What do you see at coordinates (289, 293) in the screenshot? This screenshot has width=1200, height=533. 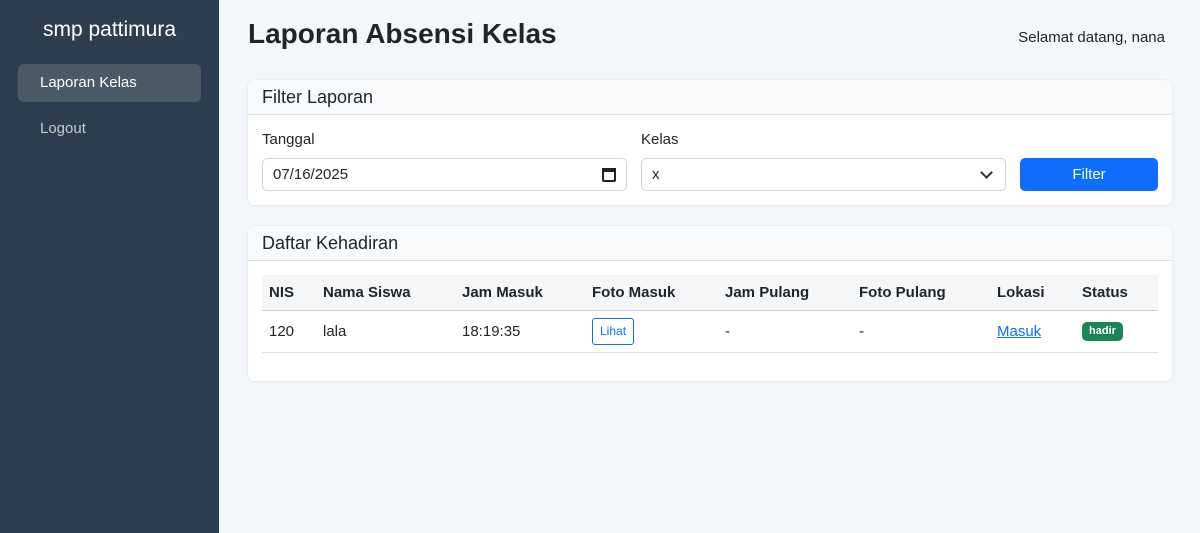 I see `col-nis: NIS` at bounding box center [289, 293].